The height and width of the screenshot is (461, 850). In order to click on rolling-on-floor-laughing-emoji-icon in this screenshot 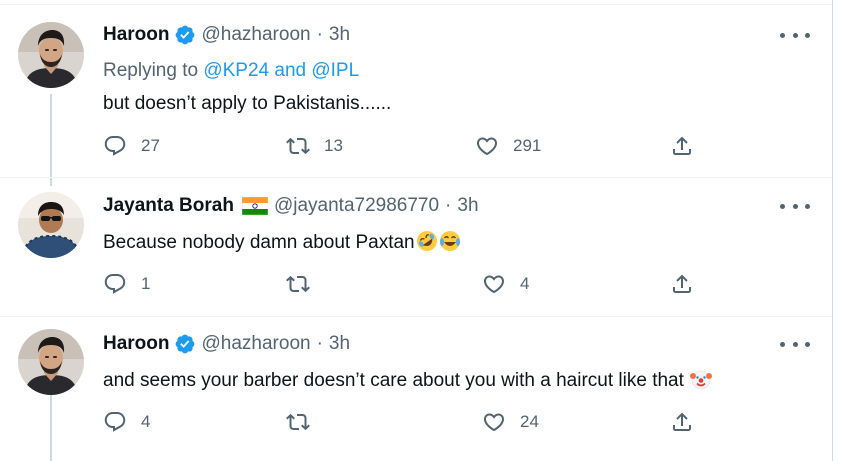, I will do `click(427, 241)`.